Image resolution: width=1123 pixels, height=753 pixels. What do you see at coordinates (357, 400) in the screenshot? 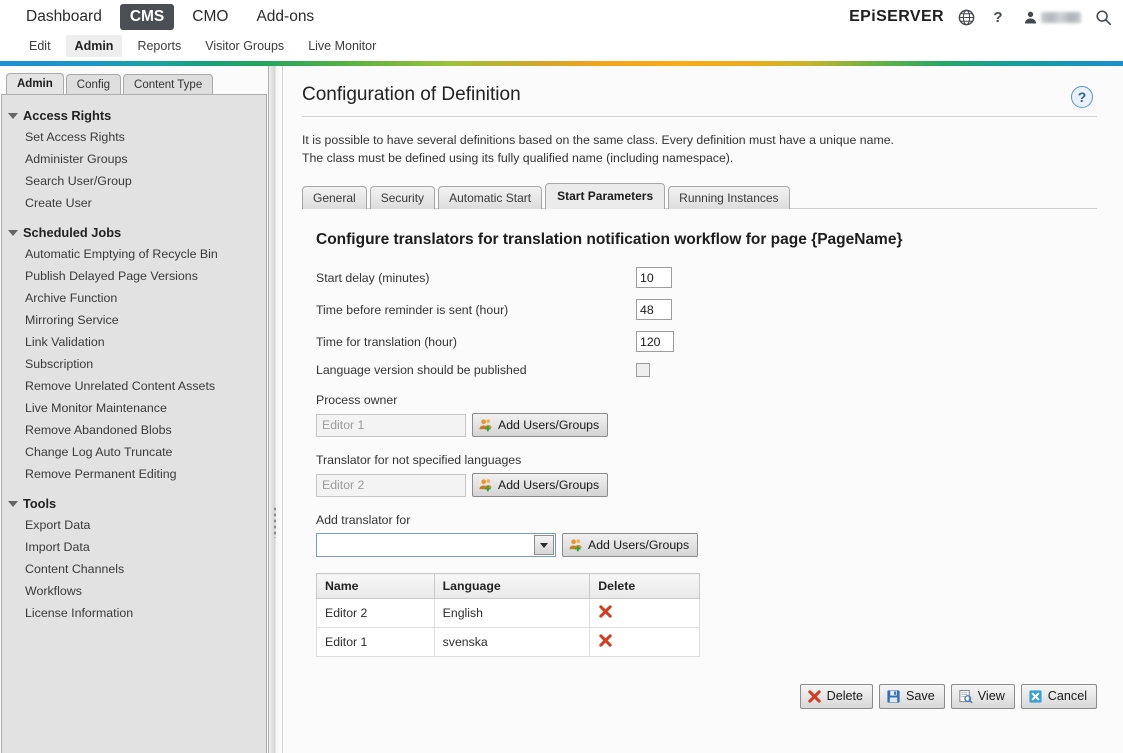
I see `process-owner-label: Process owner` at bounding box center [357, 400].